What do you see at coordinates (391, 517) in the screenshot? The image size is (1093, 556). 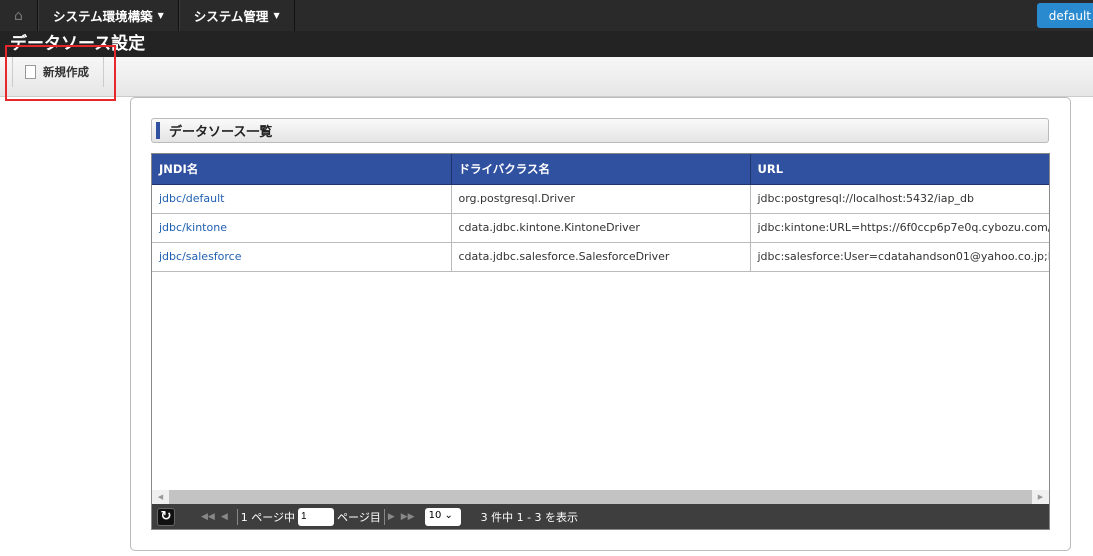 I see `next-page-icon: ▶` at bounding box center [391, 517].